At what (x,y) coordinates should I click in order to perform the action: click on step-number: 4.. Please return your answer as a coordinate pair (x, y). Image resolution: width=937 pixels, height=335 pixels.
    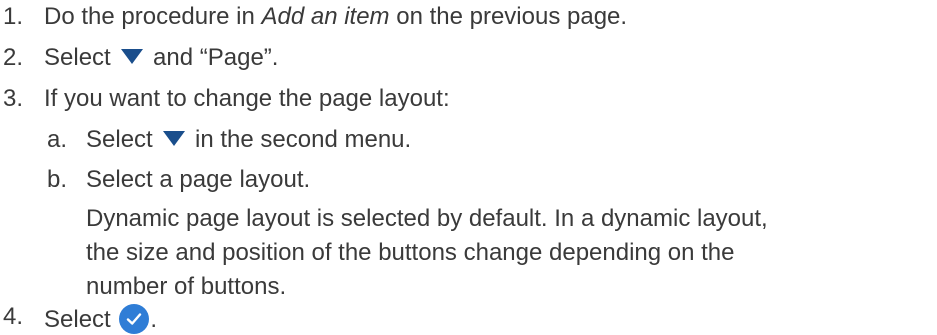
    Looking at the image, I should click on (13, 316).